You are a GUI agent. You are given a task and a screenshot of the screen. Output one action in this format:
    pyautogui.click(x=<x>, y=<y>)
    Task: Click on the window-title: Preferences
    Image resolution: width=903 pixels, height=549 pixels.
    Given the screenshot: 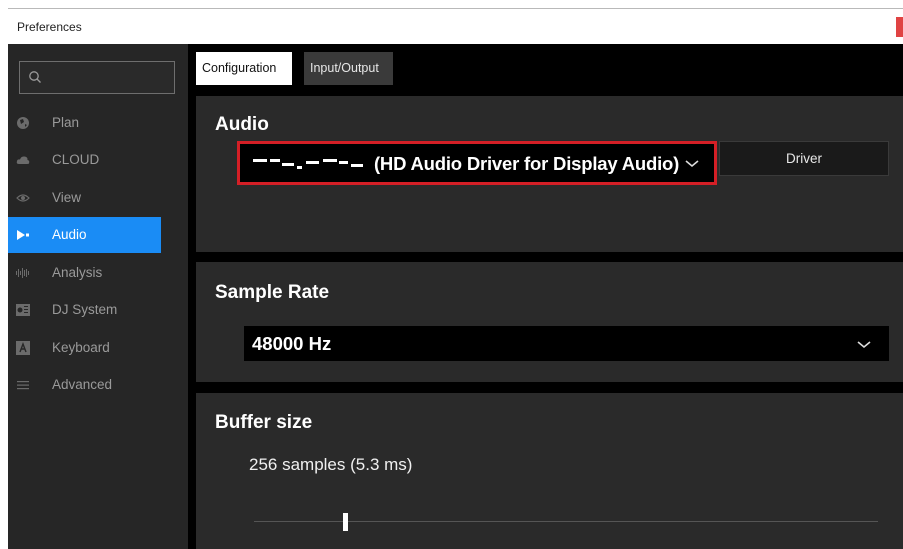 What is the action you would take?
    pyautogui.click(x=49, y=27)
    